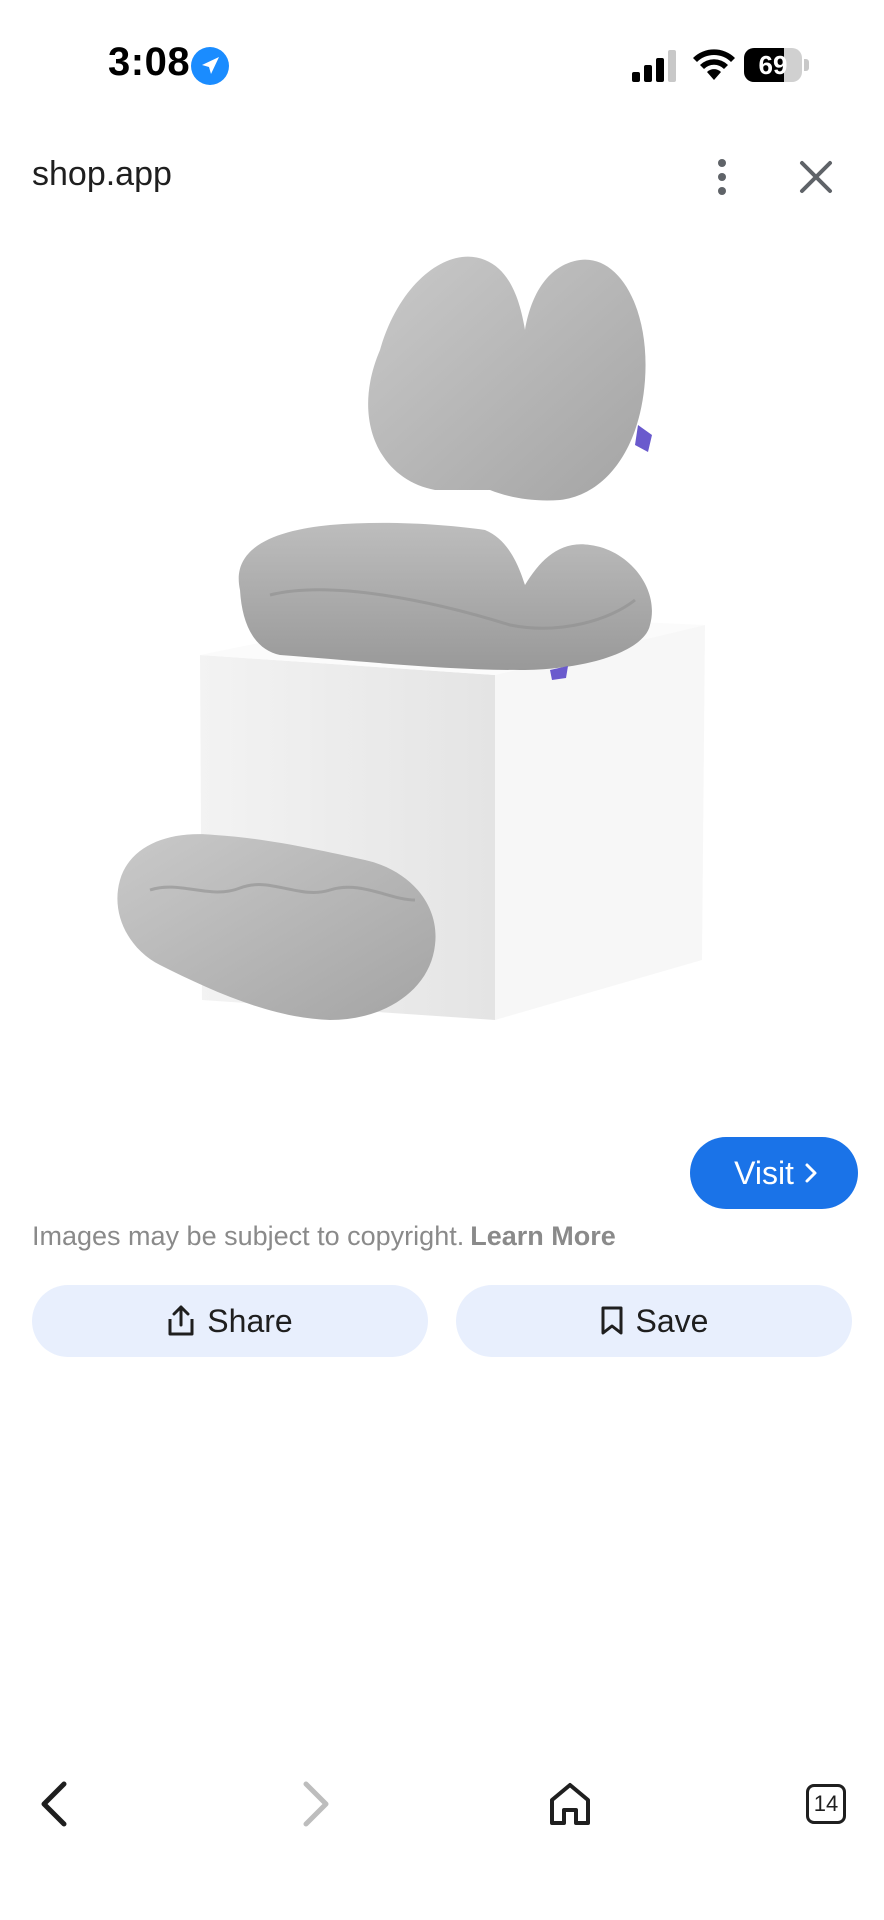 This screenshot has width=884, height=1920. I want to click on tabs-icon: 14, so click(826, 1804).